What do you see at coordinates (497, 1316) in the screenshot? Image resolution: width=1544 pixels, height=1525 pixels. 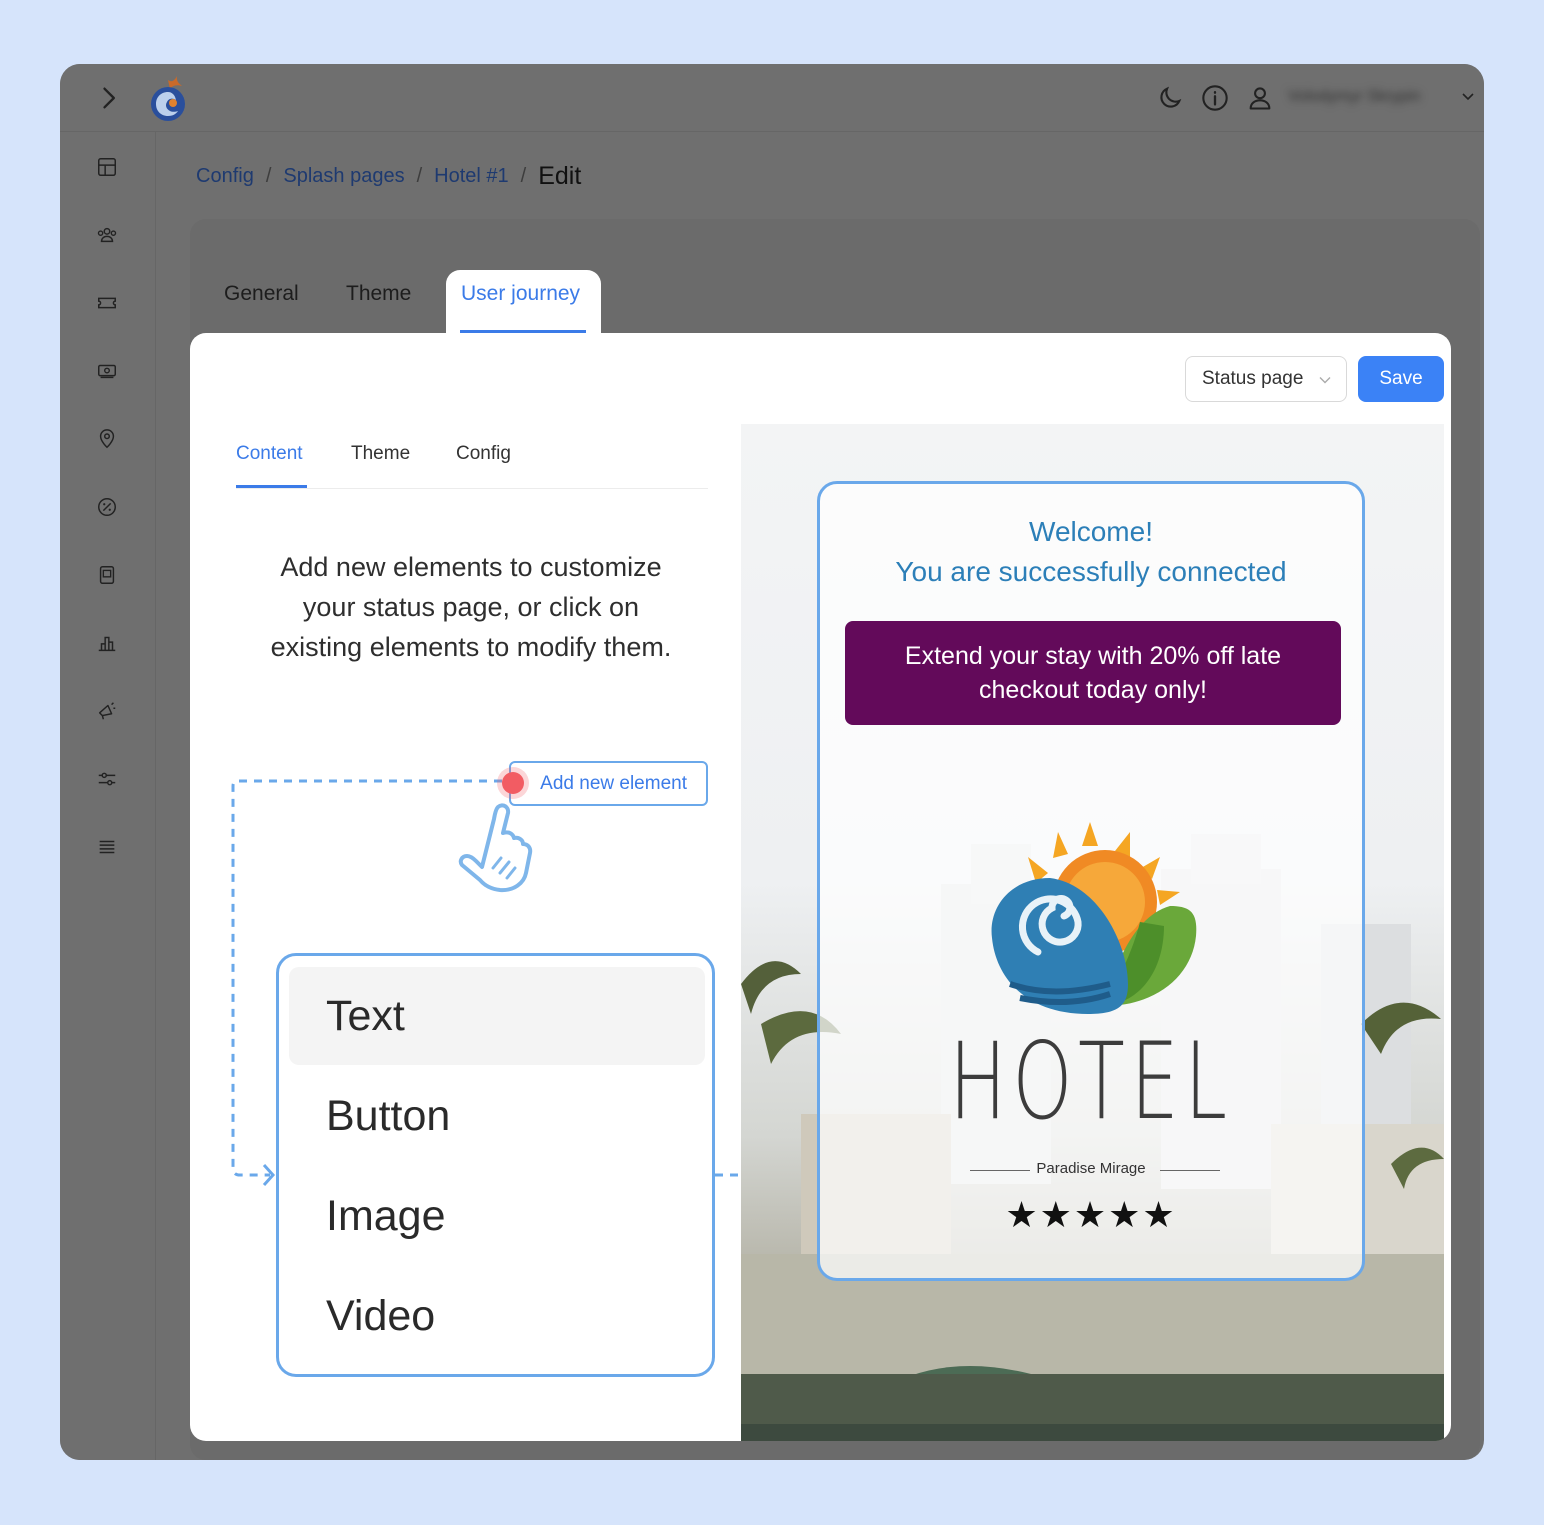 I see `menu-item-video: Video` at bounding box center [497, 1316].